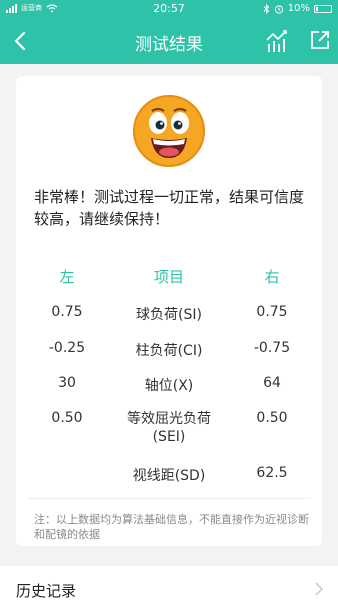 The height and width of the screenshot is (600, 338). Describe the element at coordinates (171, 527) in the screenshot. I see `disclaimer-note: 注：以上数据均为算法基础信息，不能直接作为近视诊断和配镜的依据` at that location.